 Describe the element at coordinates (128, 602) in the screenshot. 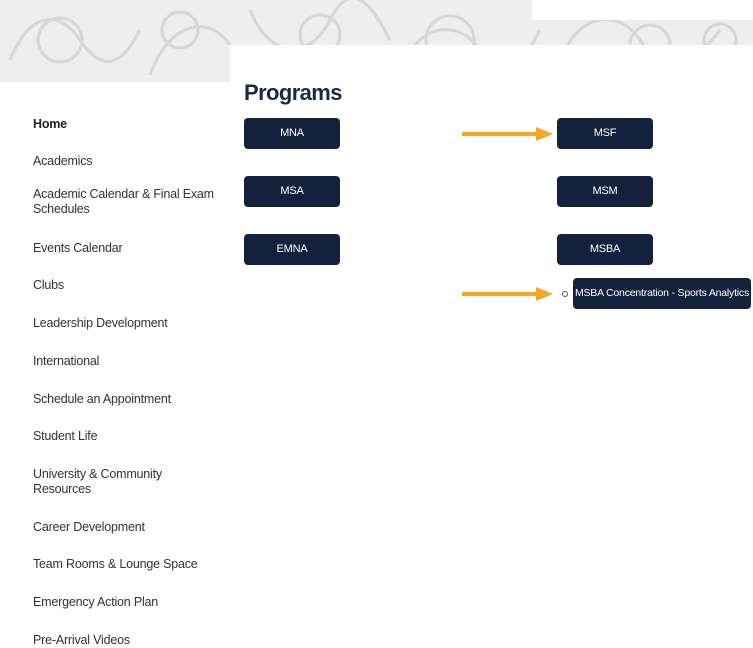

I see `sidebar-item-emergency-action-plan: Emergency Action Plan` at that location.